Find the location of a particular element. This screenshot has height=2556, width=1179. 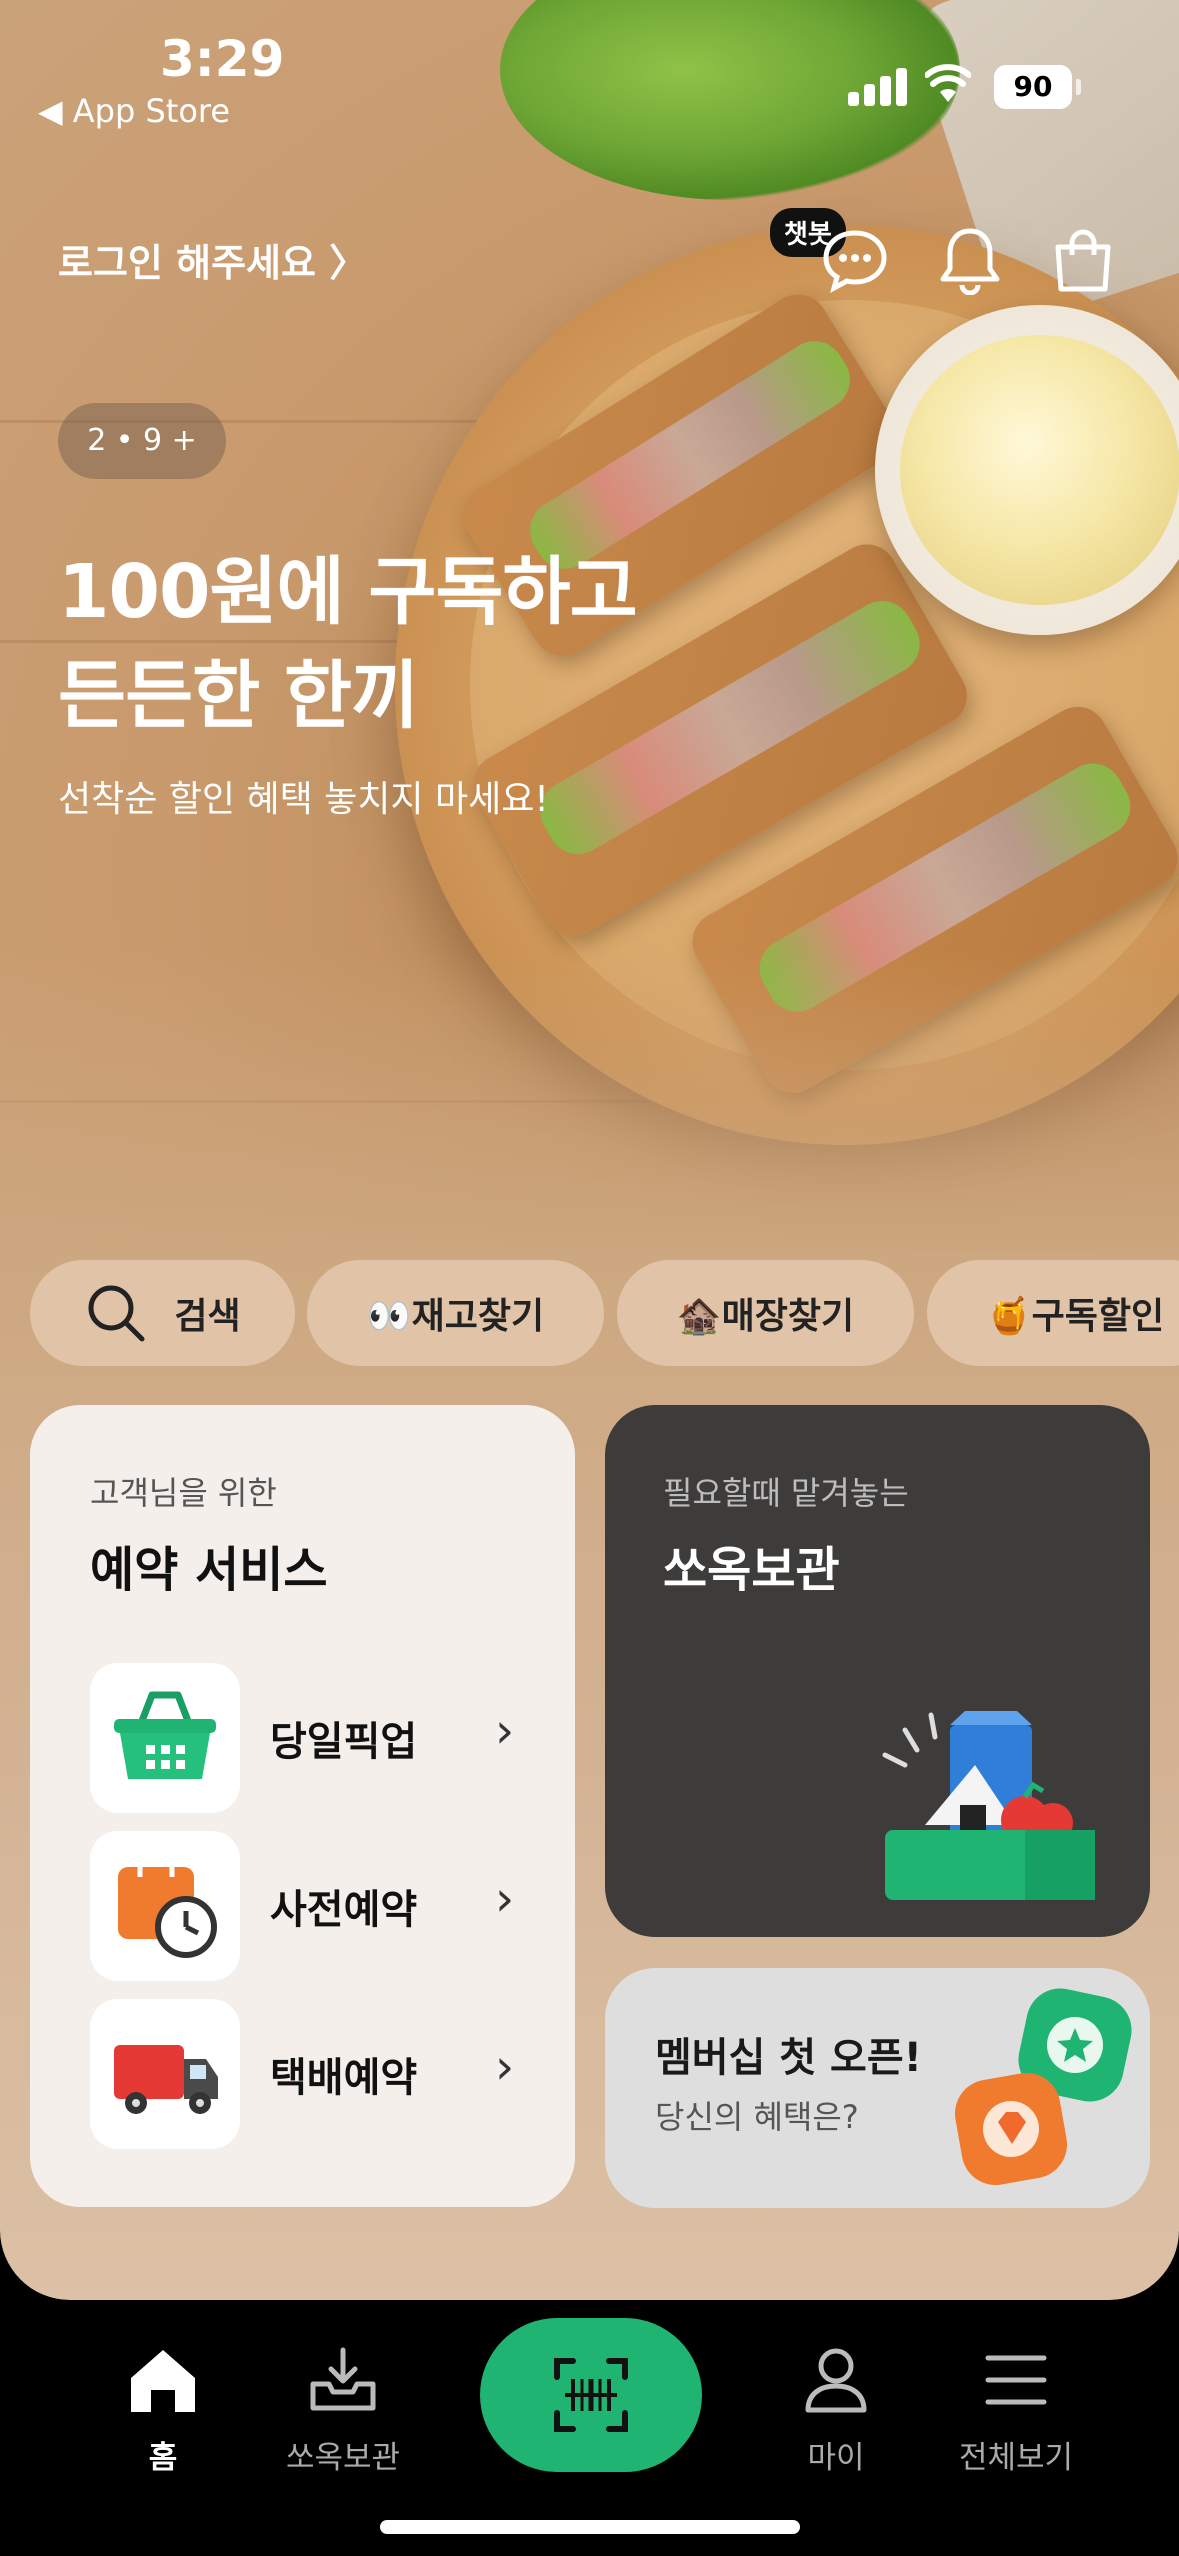

same-day-pickup-label: 당일픽업 is located at coordinates (344, 1742).